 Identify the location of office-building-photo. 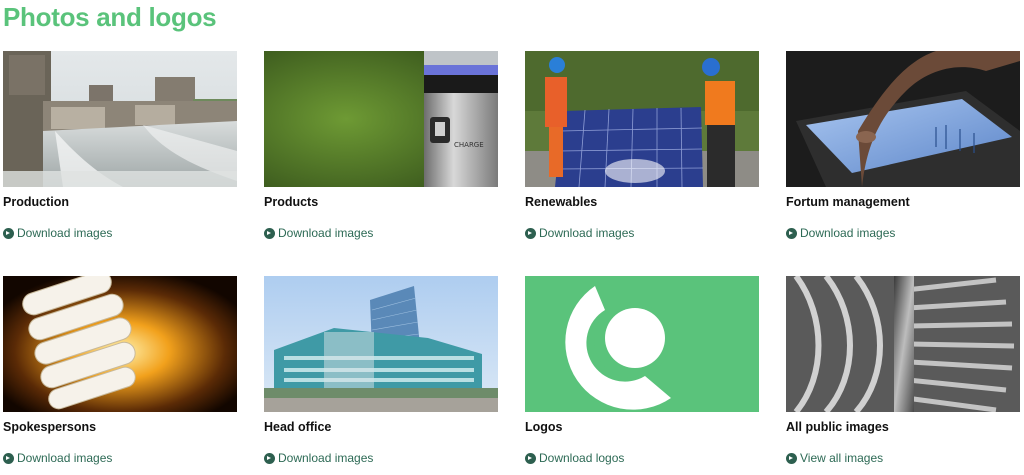
(381, 344).